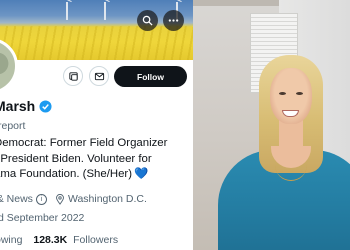 The height and width of the screenshot is (250, 350). I want to click on joined-date: d September 2022, so click(42, 218).